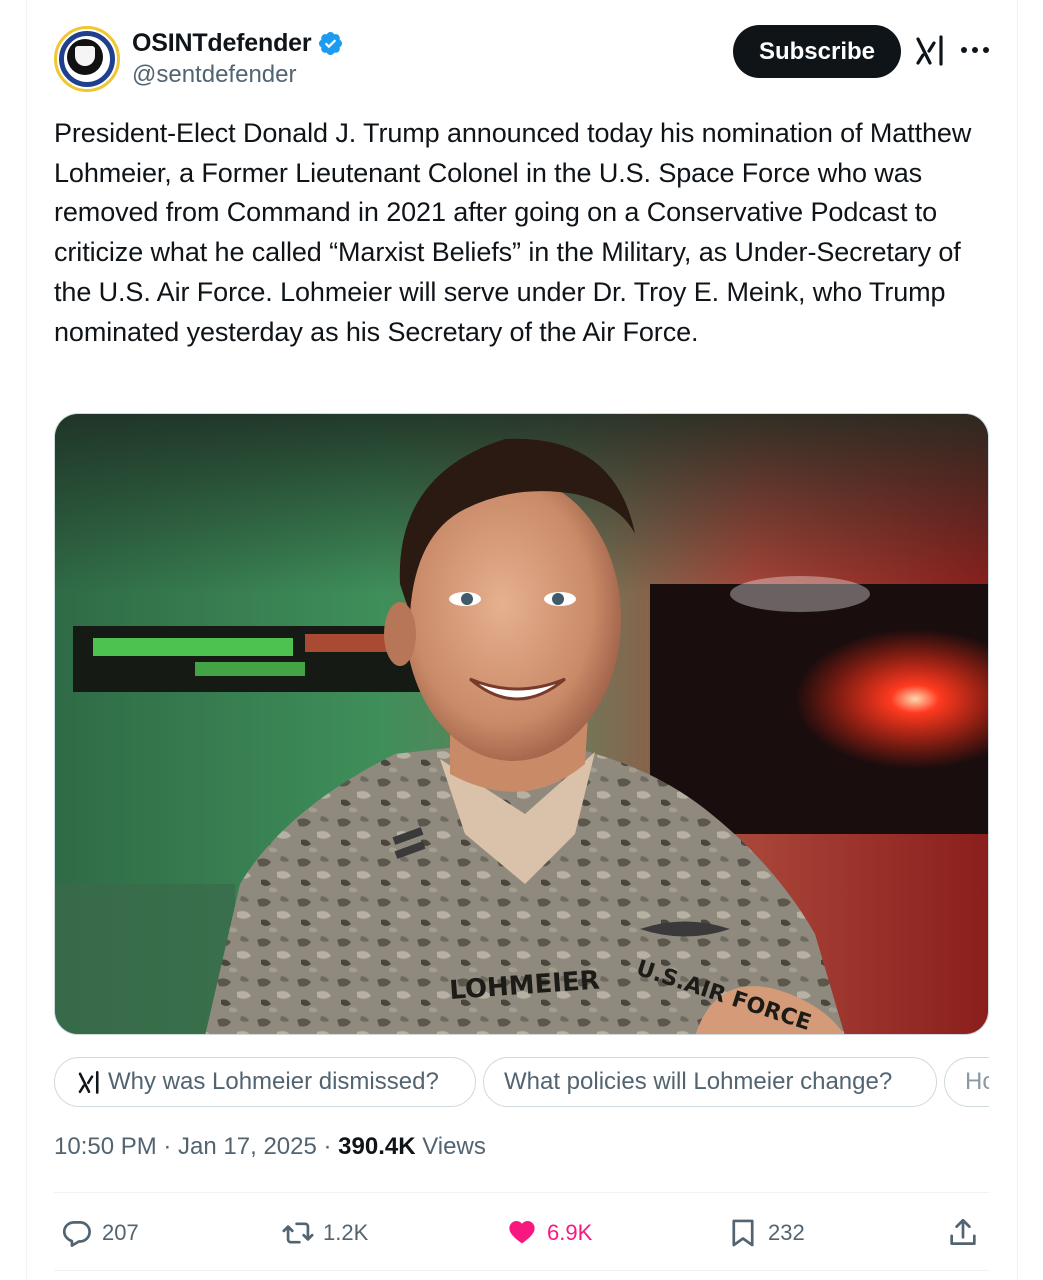 The width and height of the screenshot is (1043, 1280). I want to click on grok-suggestion-chip: What policies will Lohmeier change?, so click(710, 1082).